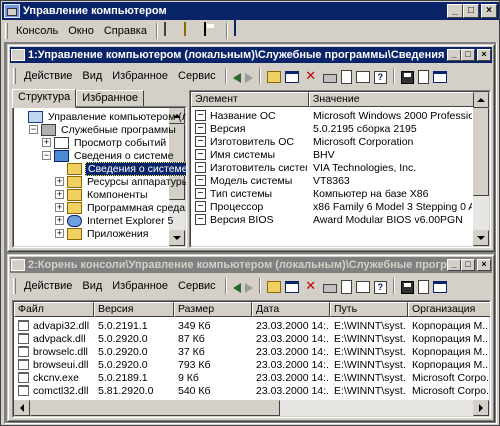 The width and height of the screenshot is (500, 426). Describe the element at coordinates (251, 116) in the screenshot. I see `list-item: Название ОС` at that location.